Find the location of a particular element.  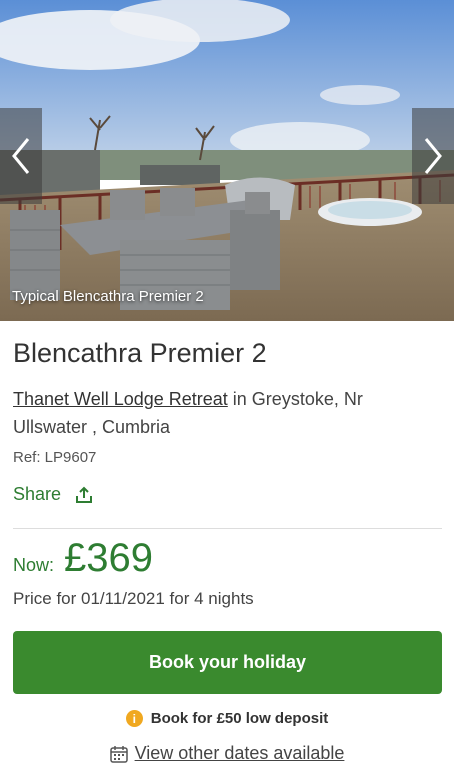

previous-photo-button is located at coordinates (21, 156).